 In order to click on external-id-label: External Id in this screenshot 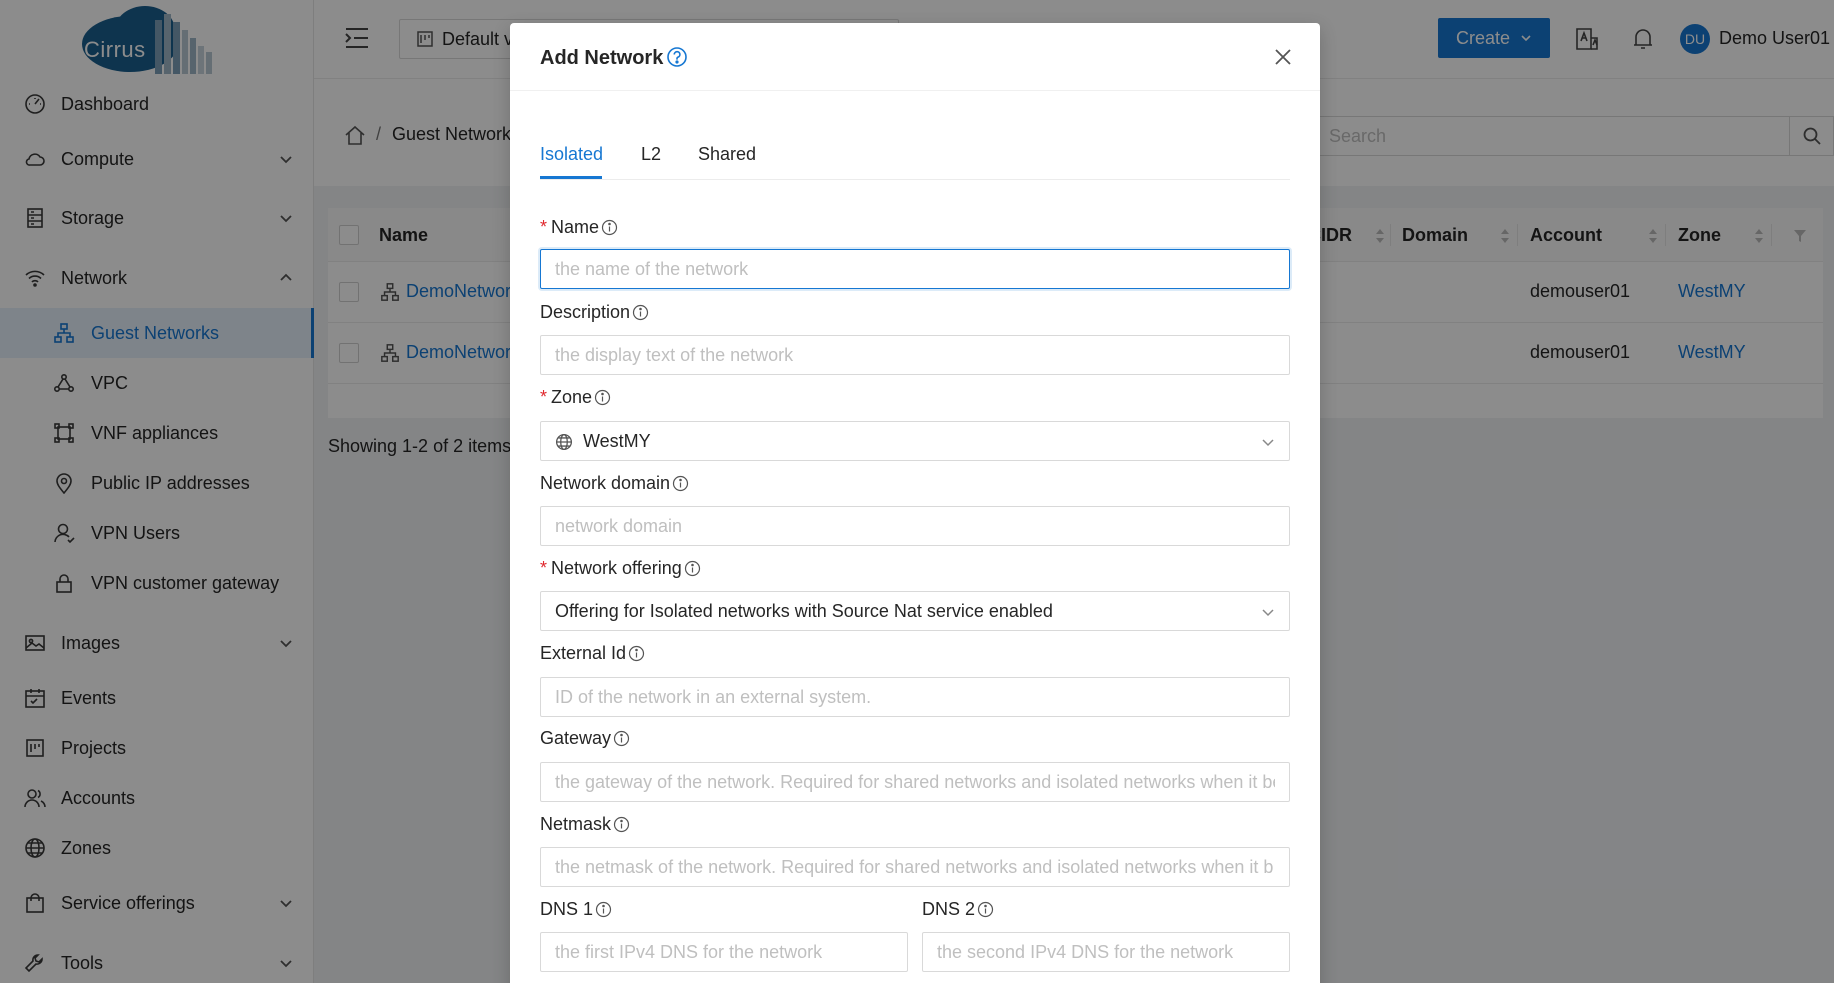, I will do `click(583, 653)`.